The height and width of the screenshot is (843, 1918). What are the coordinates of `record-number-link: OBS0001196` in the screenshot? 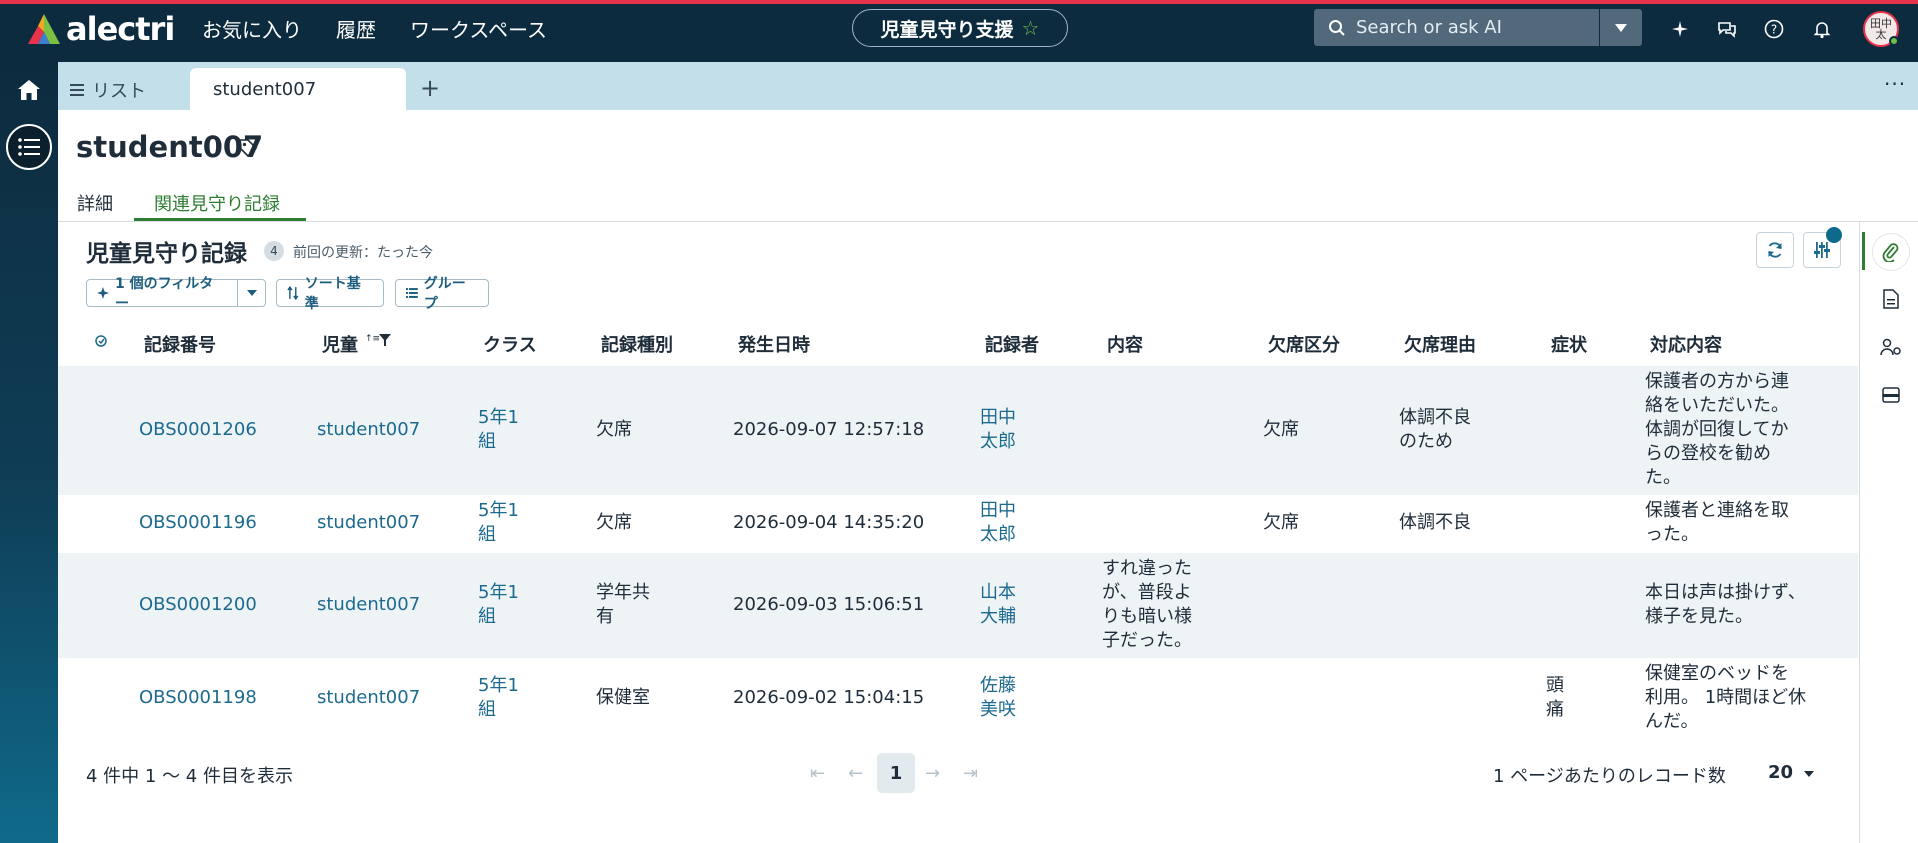 It's located at (198, 523).